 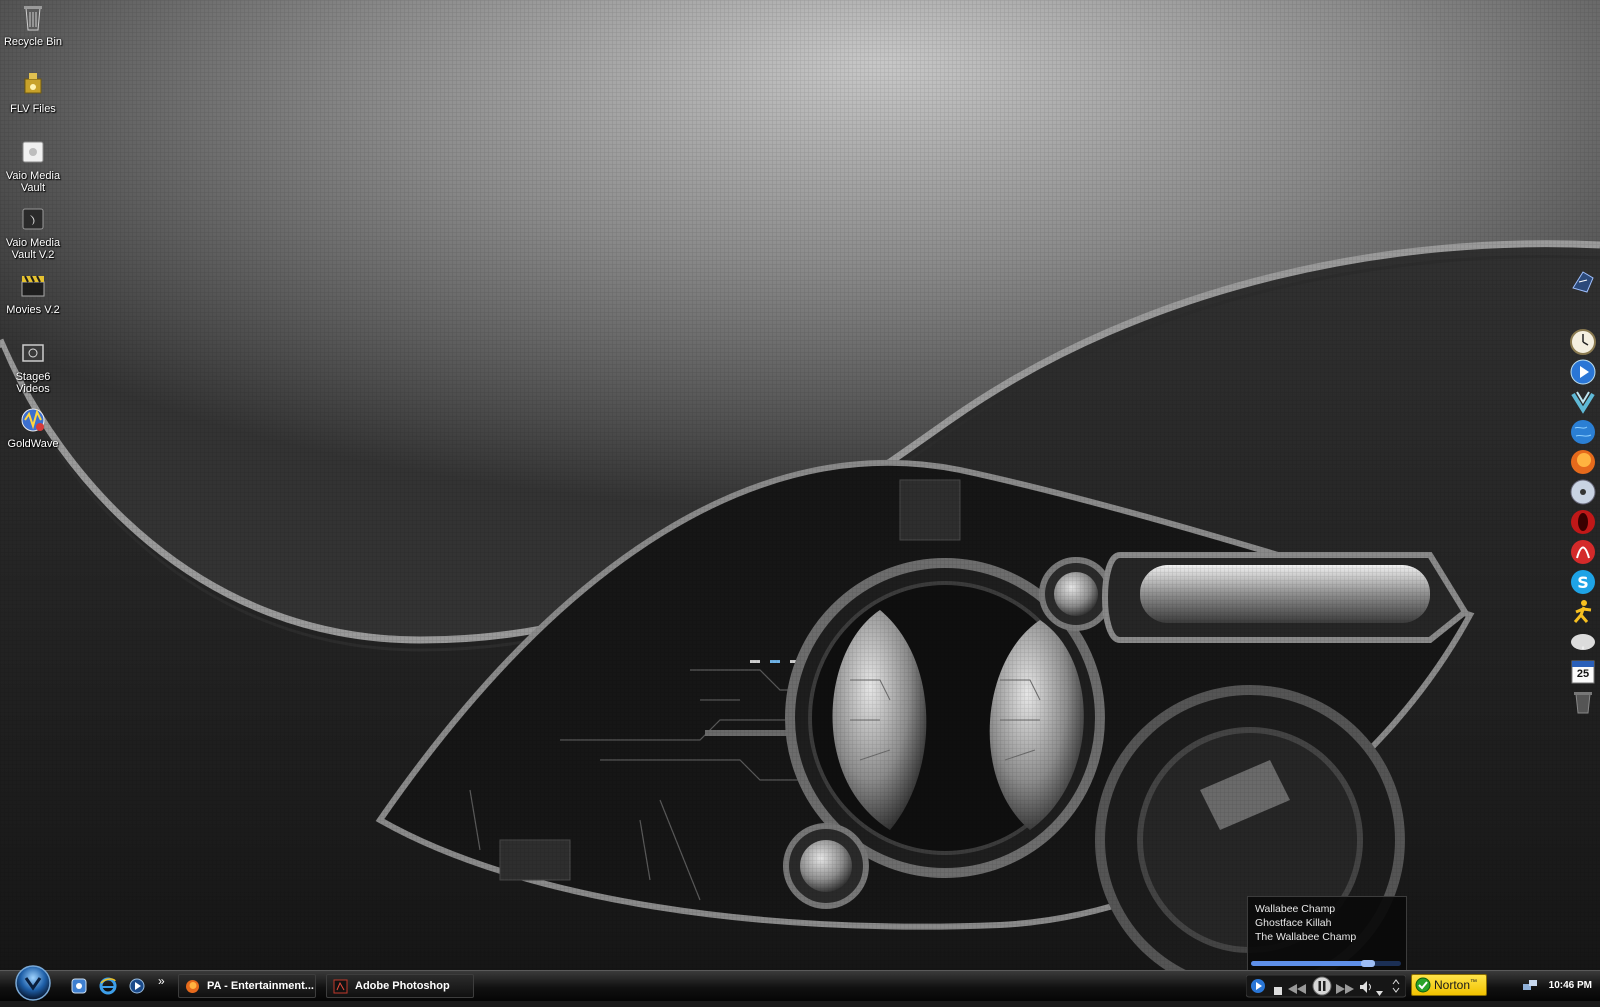 I want to click on clapperboard-icon, so click(x=33, y=286).